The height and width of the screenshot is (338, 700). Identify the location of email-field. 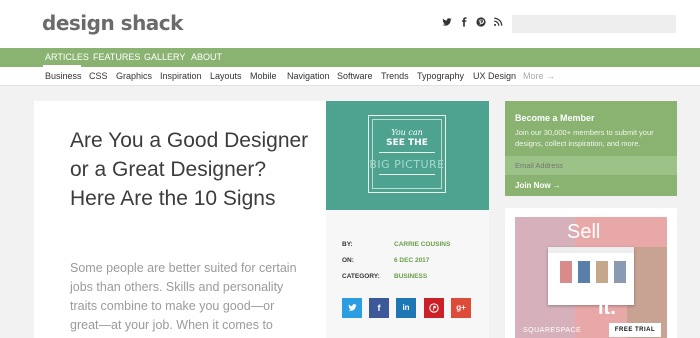
(591, 165).